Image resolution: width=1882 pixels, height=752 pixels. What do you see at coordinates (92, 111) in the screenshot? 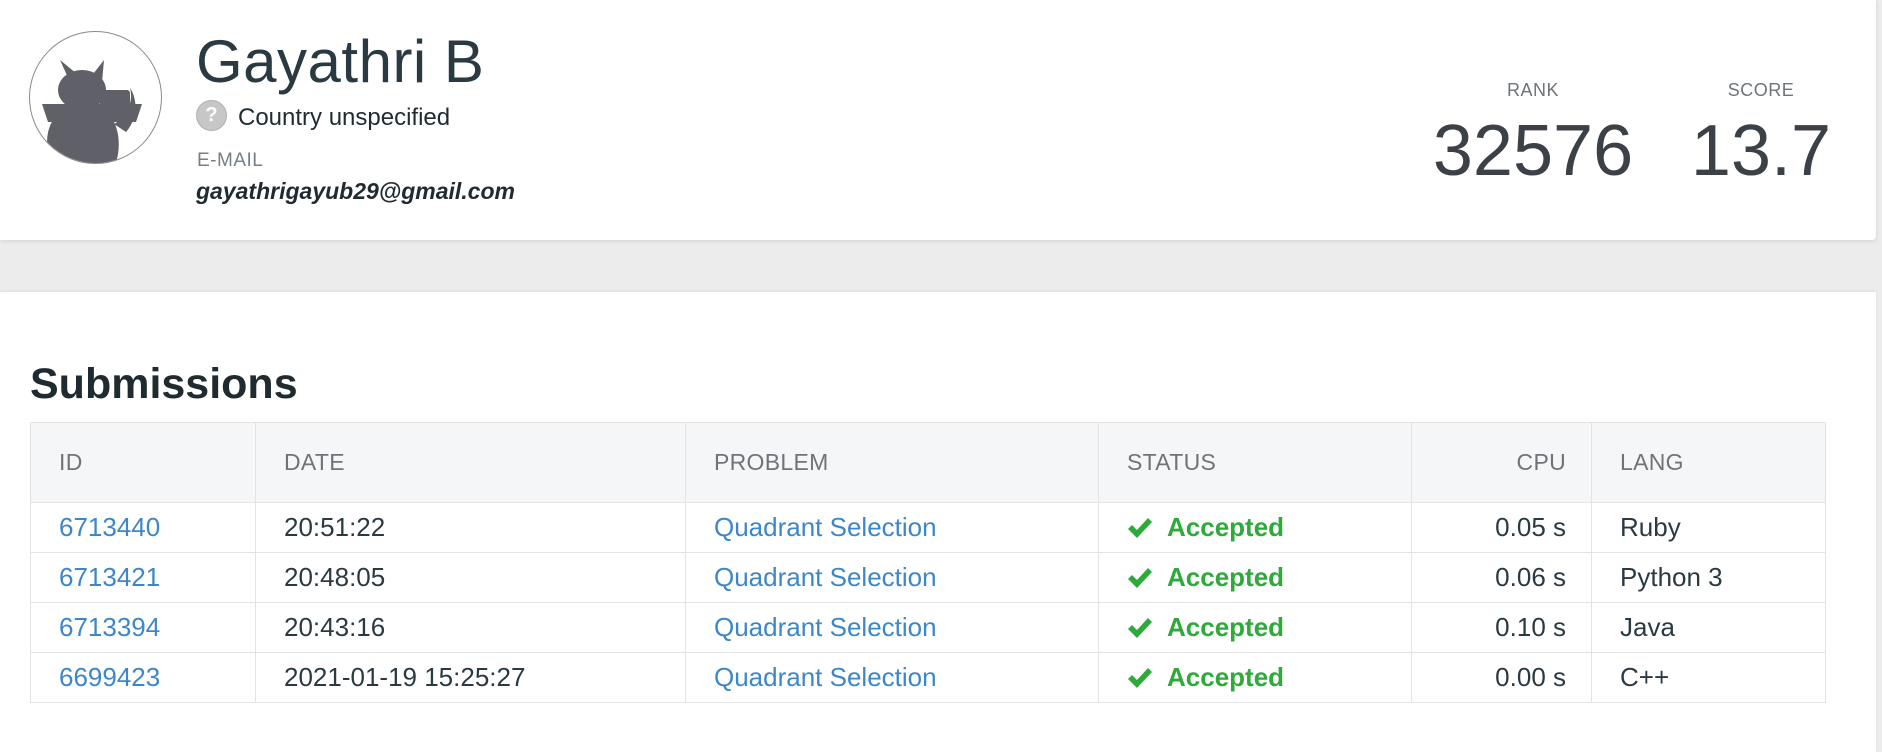
I see `cat-avatar-icon` at bounding box center [92, 111].